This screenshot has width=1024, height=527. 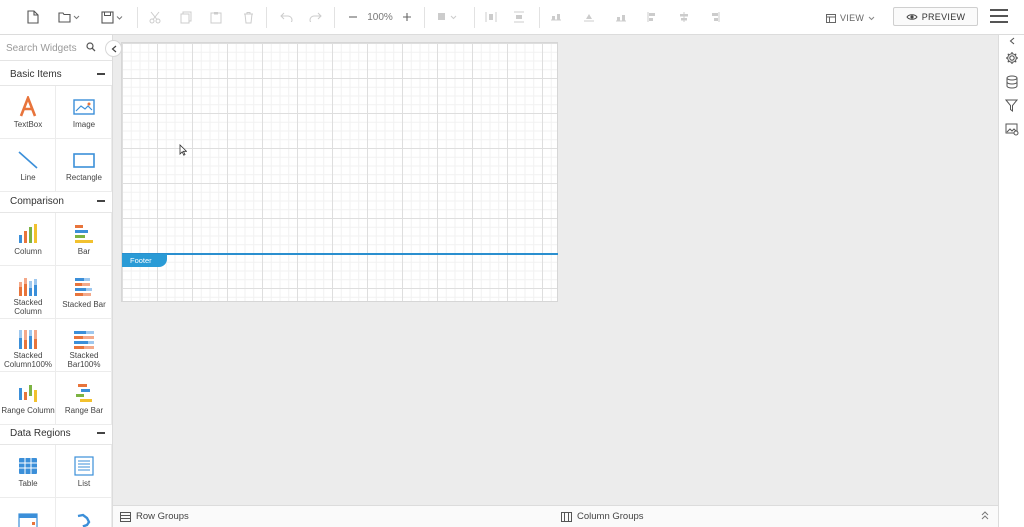 What do you see at coordinates (407, 17) in the screenshot?
I see `zoom-in-icon` at bounding box center [407, 17].